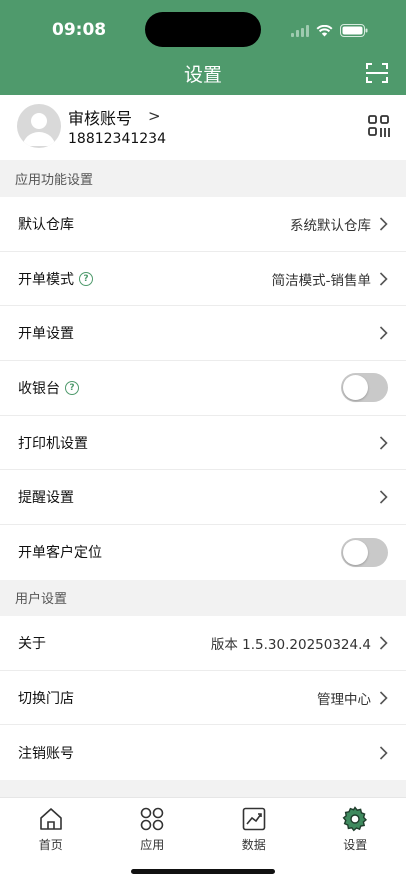 The image size is (406, 883). I want to click on row-customer-location: 开单客户定位, so click(203, 552).